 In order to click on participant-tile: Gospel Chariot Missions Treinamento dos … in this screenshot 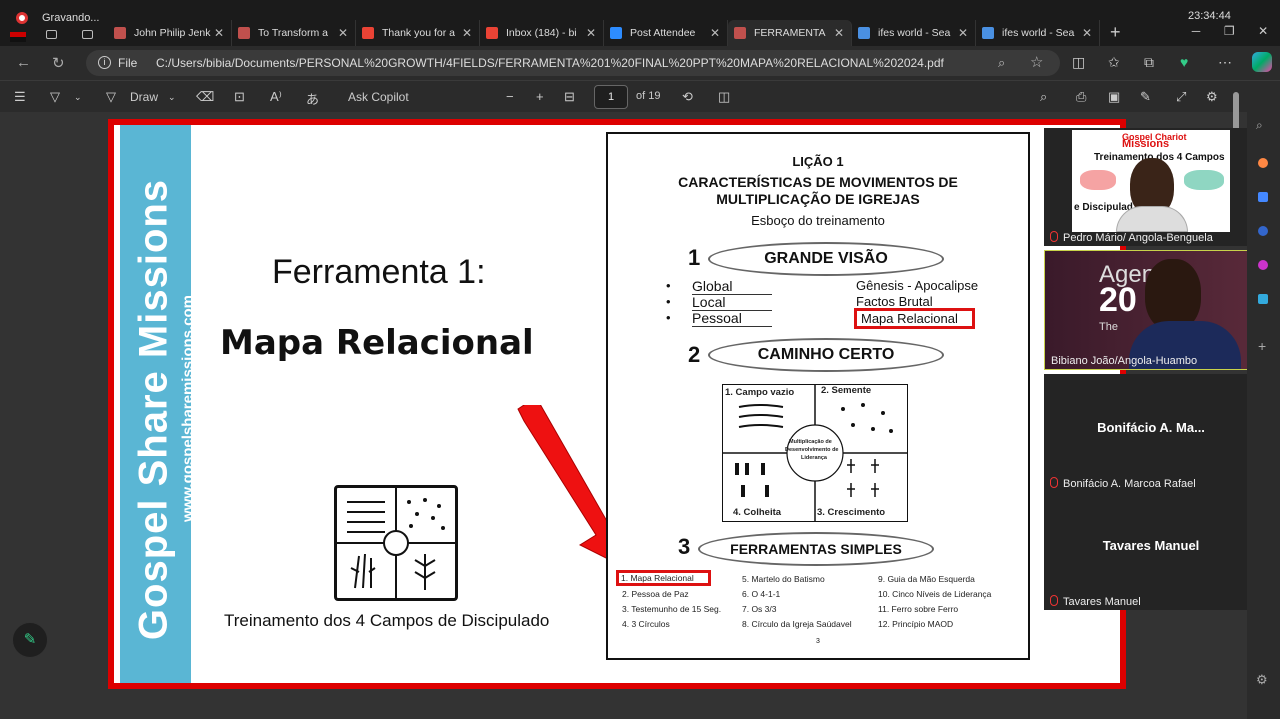, I will do `click(1151, 187)`.